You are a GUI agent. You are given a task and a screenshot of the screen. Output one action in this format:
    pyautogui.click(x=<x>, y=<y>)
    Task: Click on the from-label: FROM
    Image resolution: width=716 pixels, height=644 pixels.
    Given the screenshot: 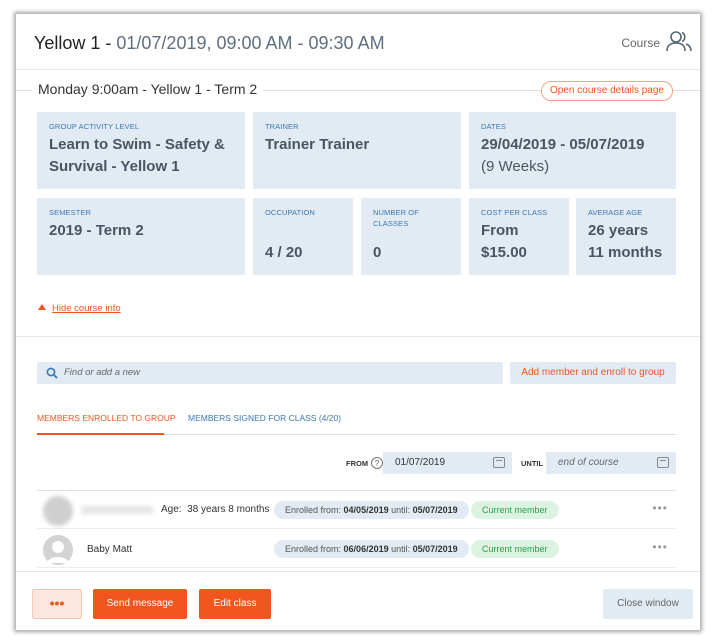 What is the action you would take?
    pyautogui.click(x=357, y=463)
    